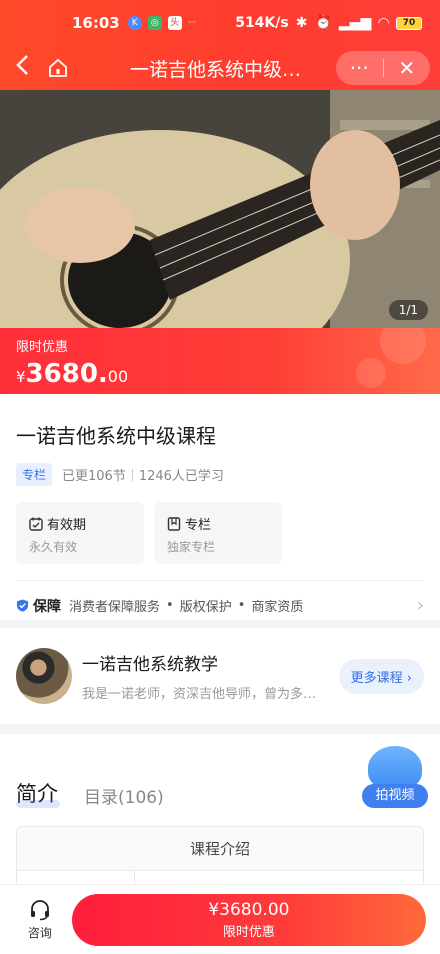 The image size is (440, 954). I want to click on buy-label: 限时优惠, so click(248, 932).